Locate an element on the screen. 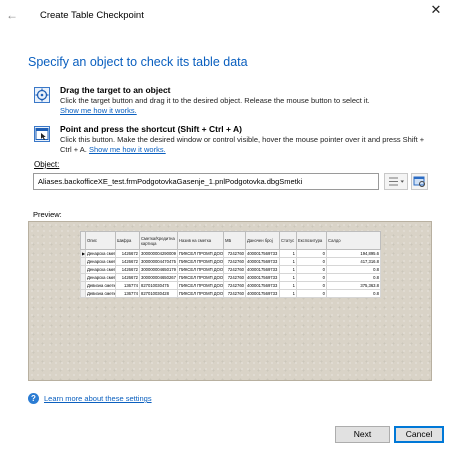 This screenshot has width=450, height=449. grid-cell: 827010030428 is located at coordinates (158, 293).